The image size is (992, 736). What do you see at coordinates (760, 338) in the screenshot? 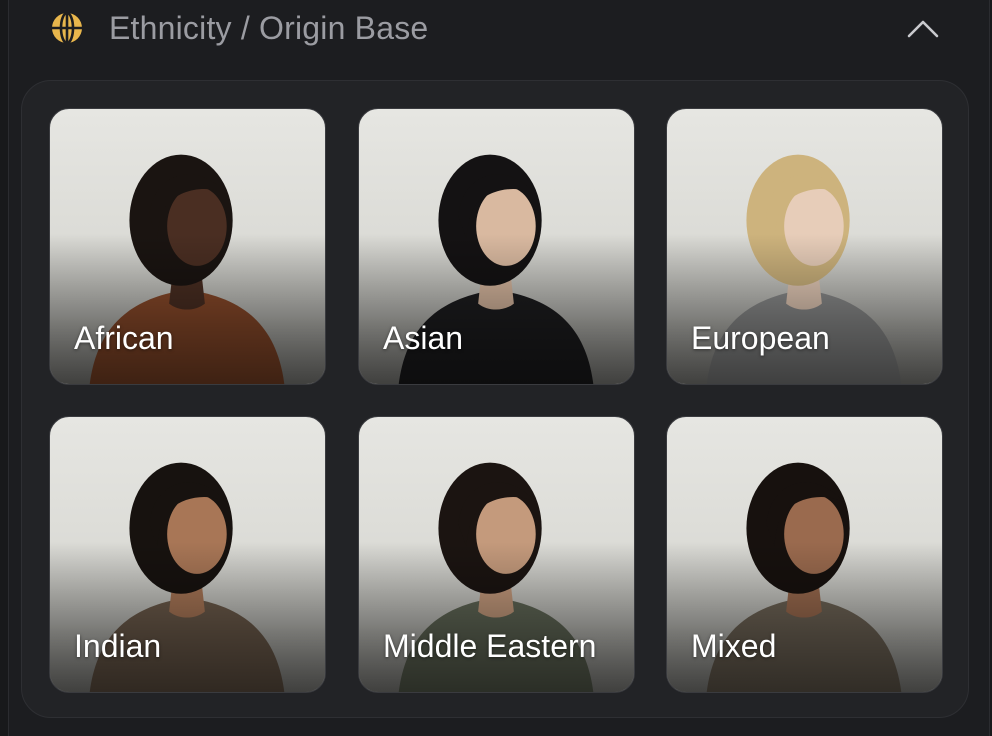
I see `option-label: European` at bounding box center [760, 338].